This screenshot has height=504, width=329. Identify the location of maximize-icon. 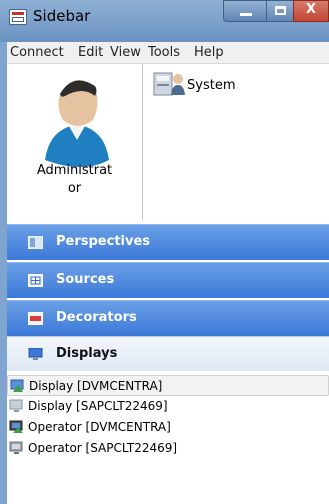
(280, 10).